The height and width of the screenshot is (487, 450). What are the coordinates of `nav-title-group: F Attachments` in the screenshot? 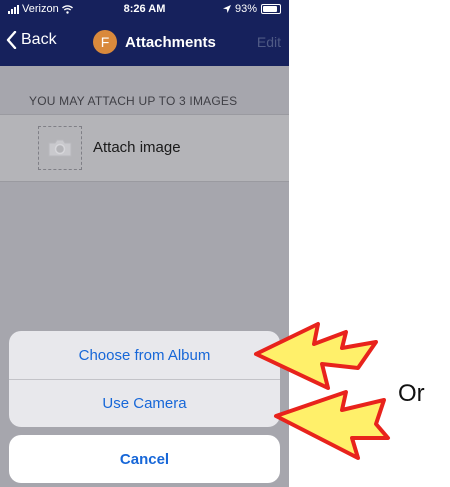 It's located at (154, 42).